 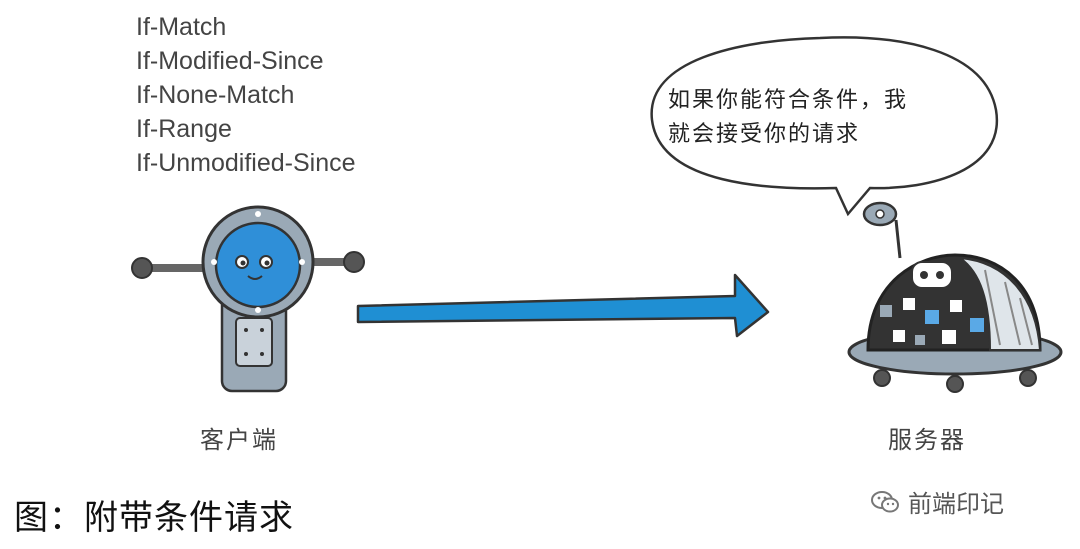 What do you see at coordinates (818, 118) in the screenshot?
I see `speech-bubble-text: 如果你能符合条件，我 就会接受你的请求` at bounding box center [818, 118].